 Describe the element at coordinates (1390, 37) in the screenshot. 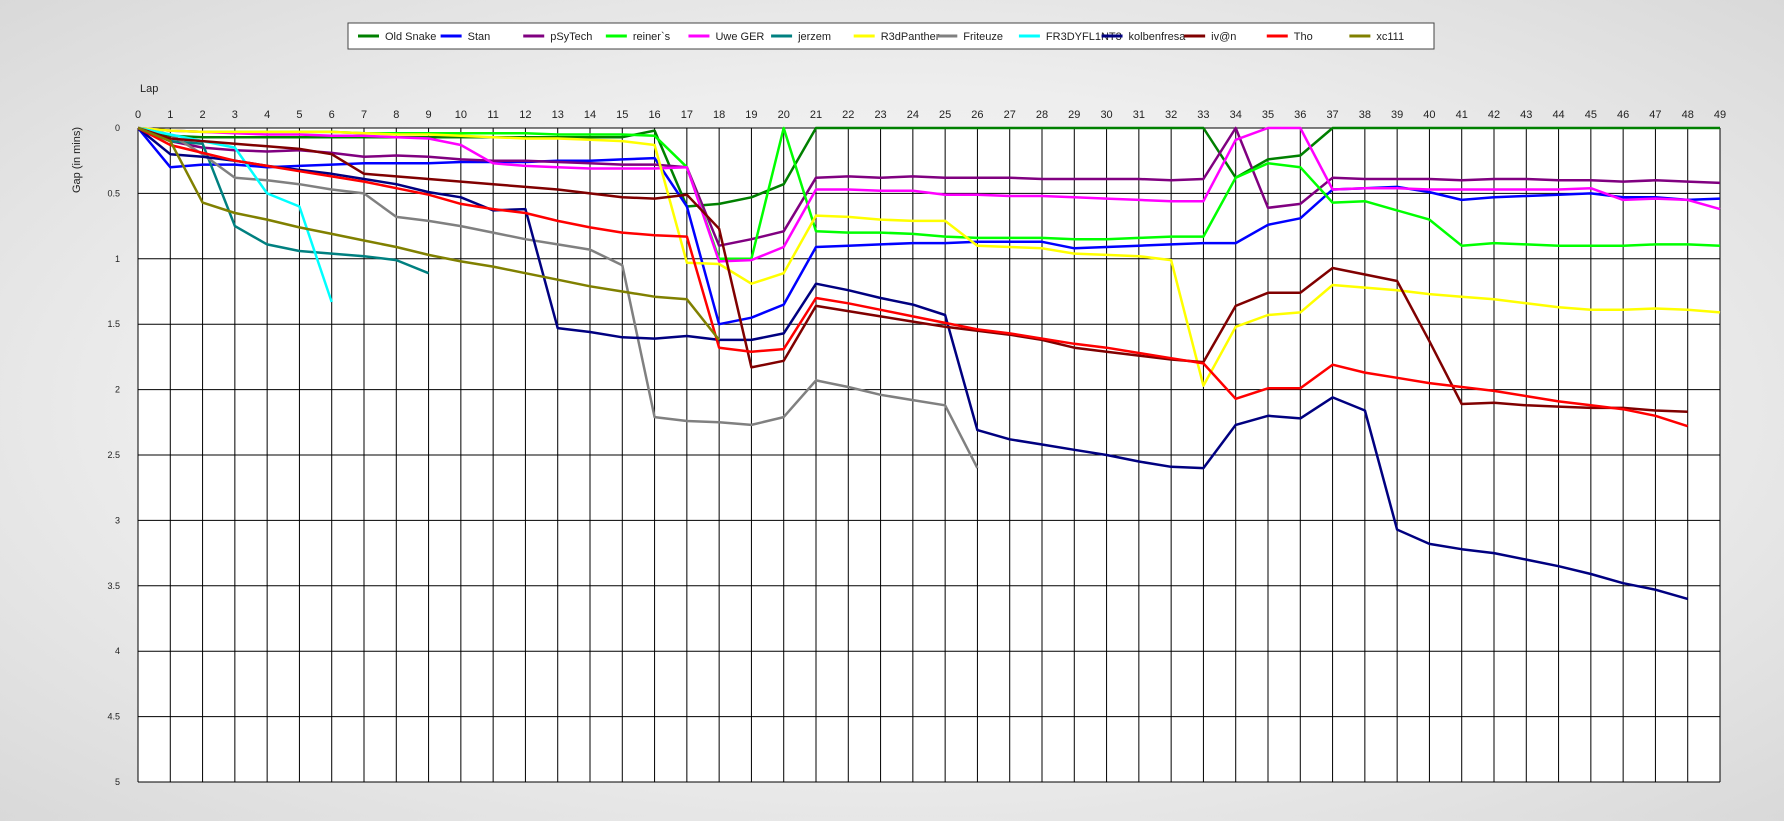

I see `legend-label: xc111` at that location.